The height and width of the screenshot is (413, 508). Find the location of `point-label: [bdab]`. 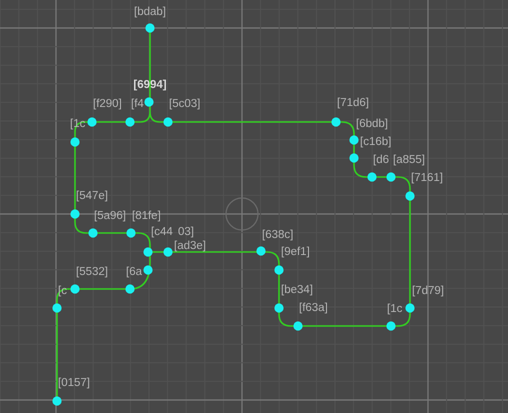

point-label: [bdab] is located at coordinates (150, 12).